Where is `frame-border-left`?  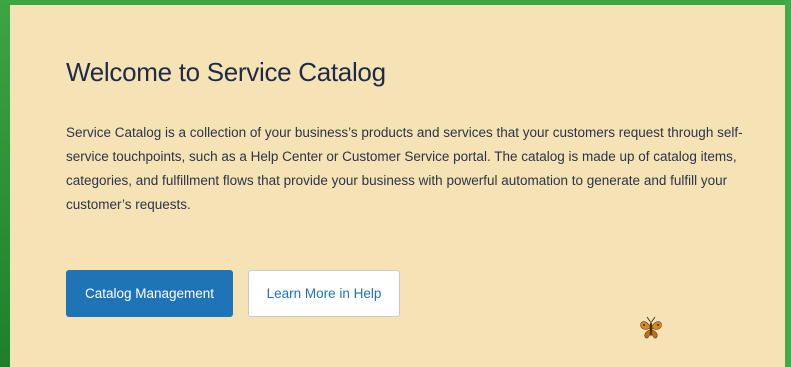
frame-border-left is located at coordinates (5, 183).